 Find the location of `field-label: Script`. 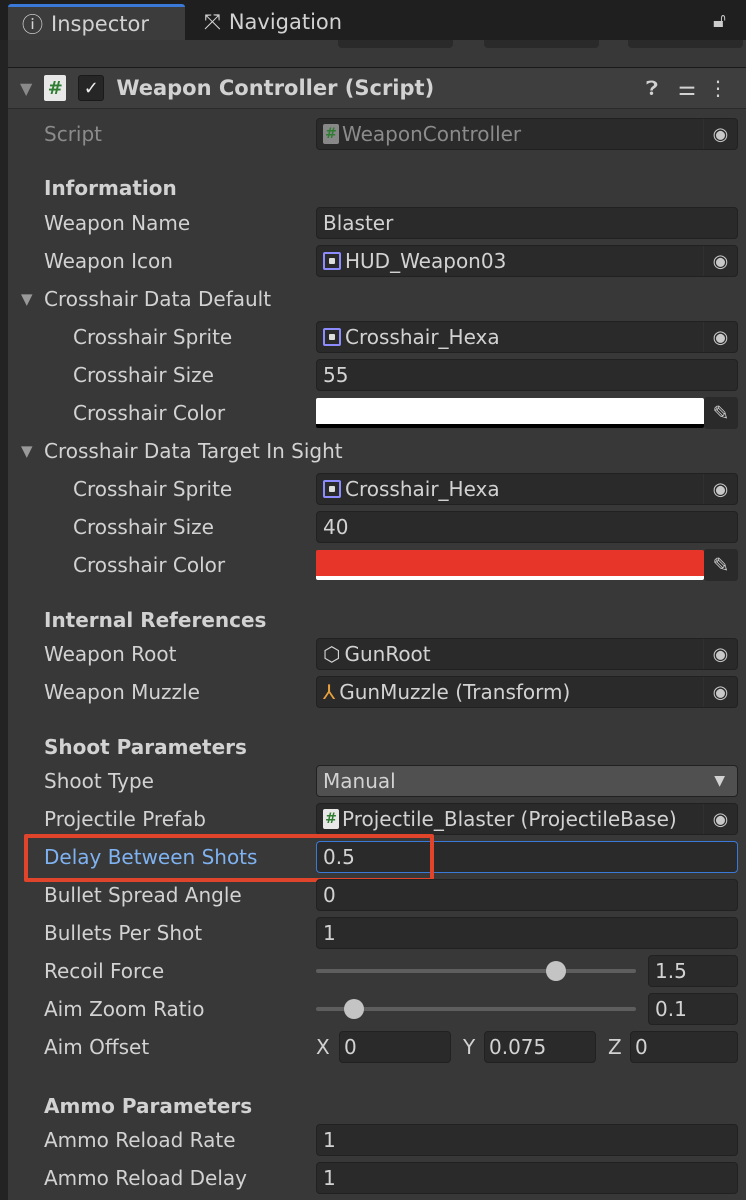

field-label: Script is located at coordinates (73, 134).